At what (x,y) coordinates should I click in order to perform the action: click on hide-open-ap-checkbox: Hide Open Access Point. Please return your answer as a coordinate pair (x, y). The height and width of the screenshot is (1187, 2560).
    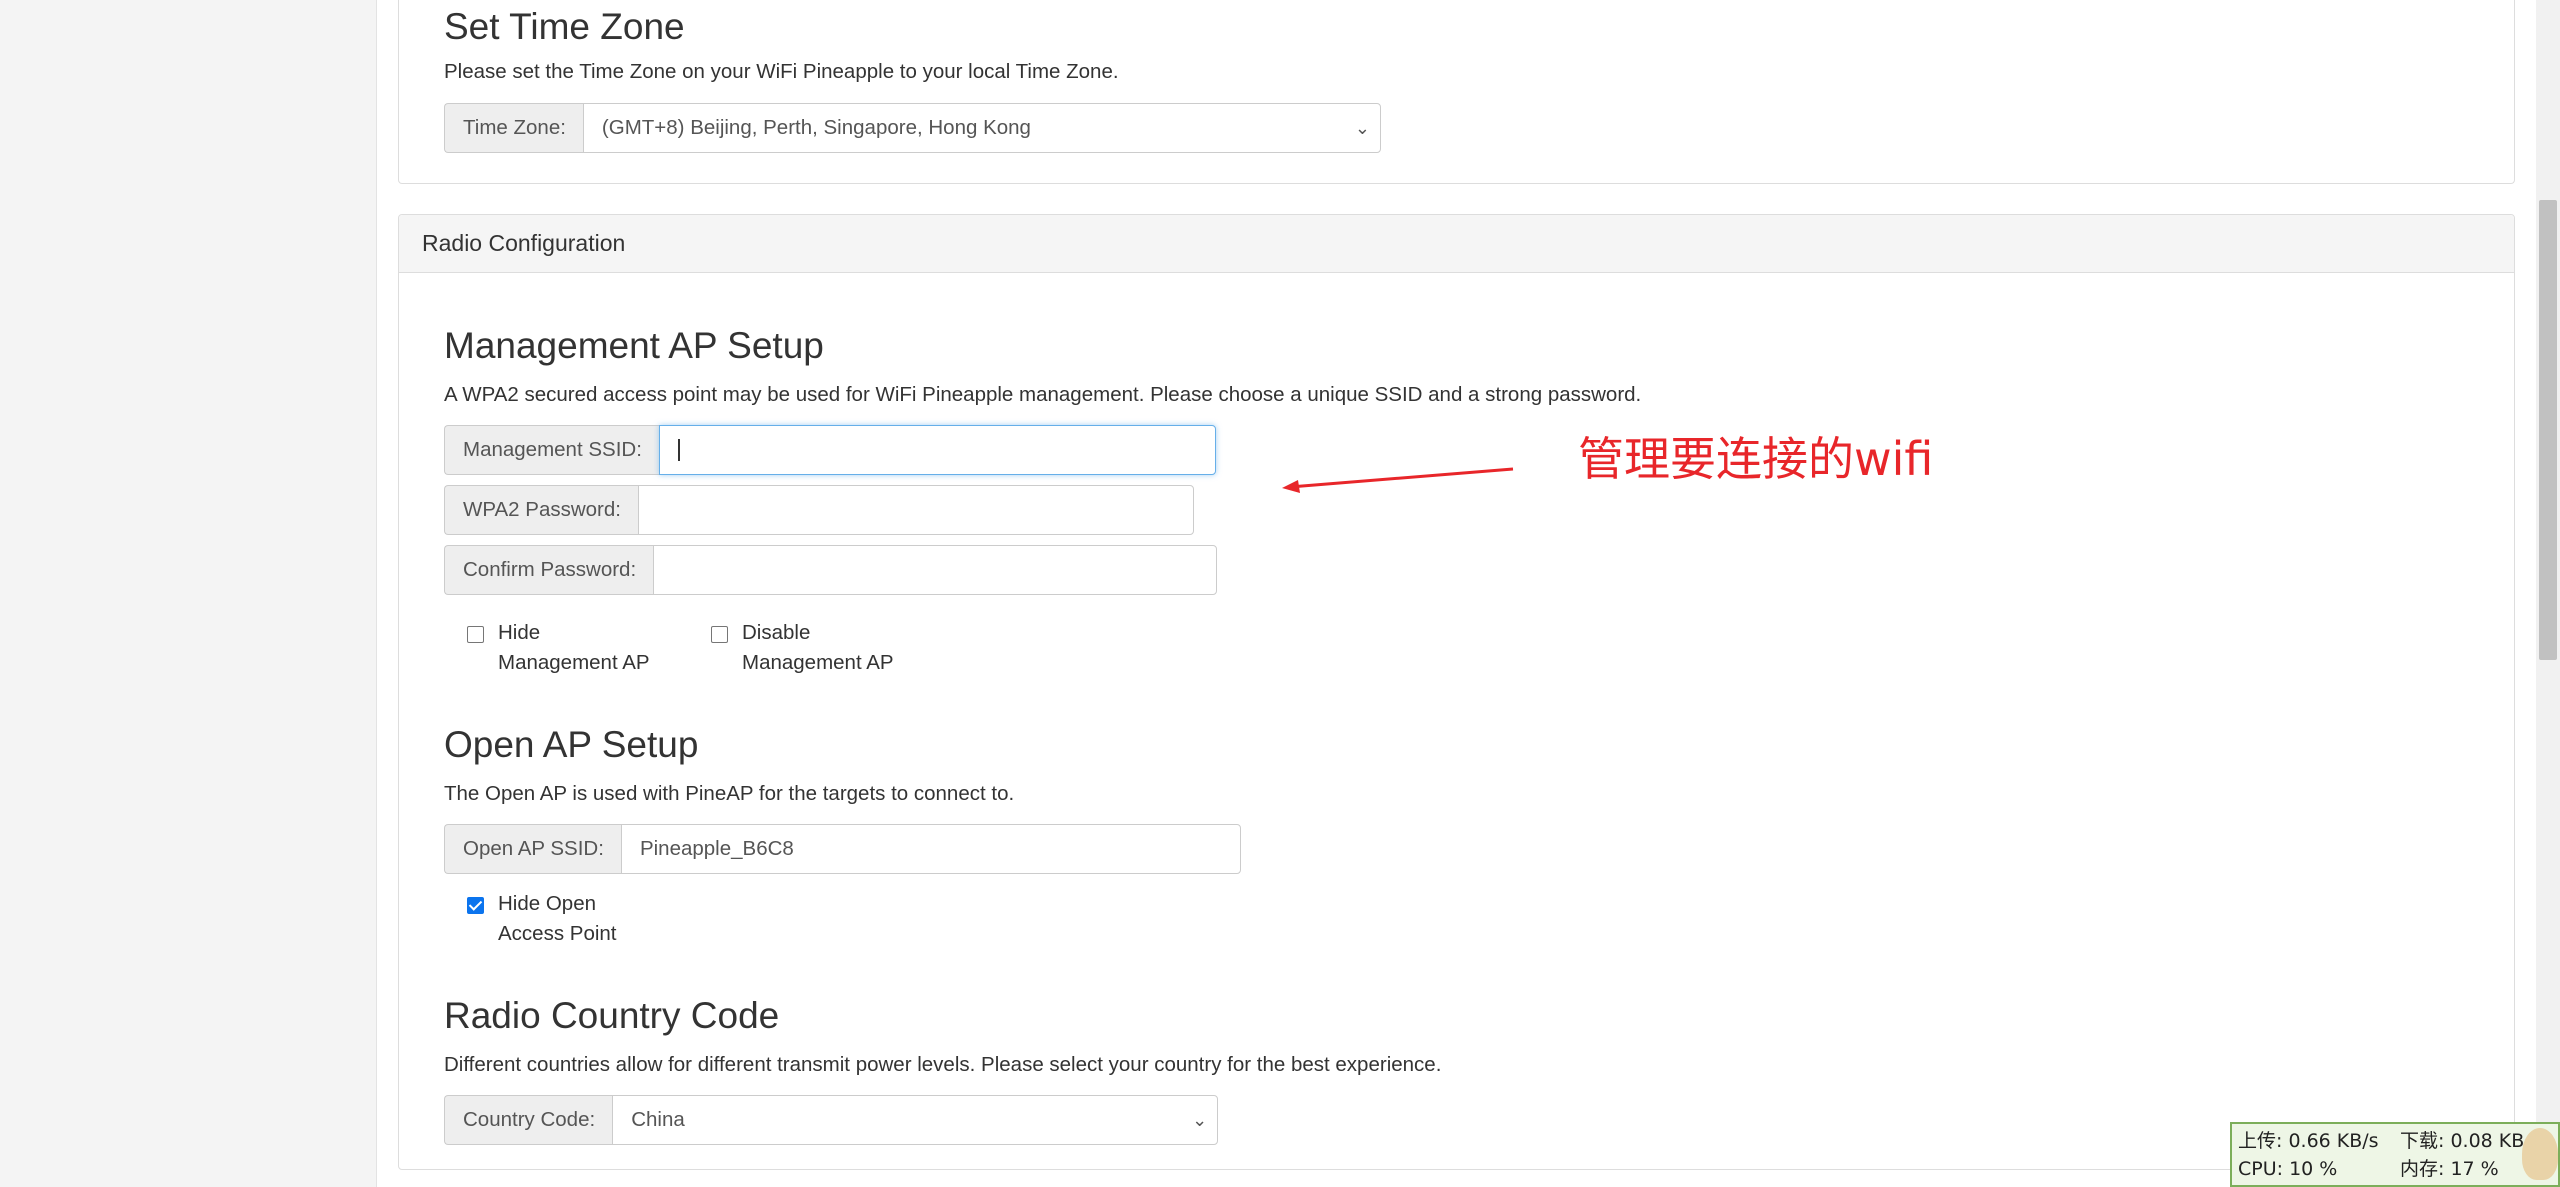
    Looking at the image, I should click on (542, 920).